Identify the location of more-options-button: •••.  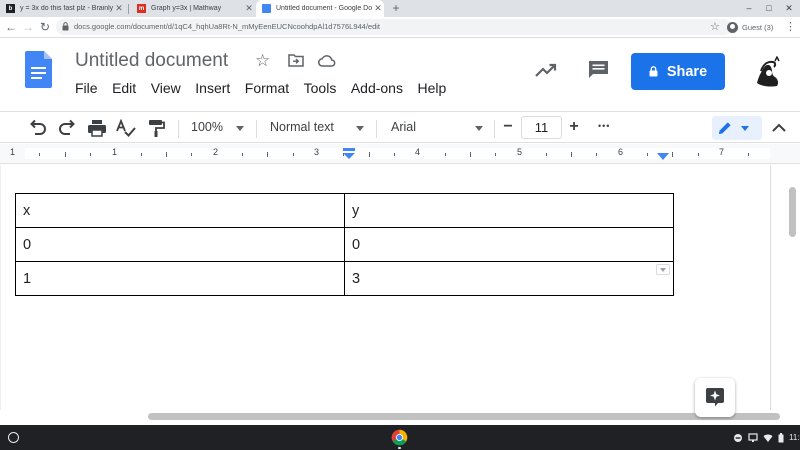
(604, 126).